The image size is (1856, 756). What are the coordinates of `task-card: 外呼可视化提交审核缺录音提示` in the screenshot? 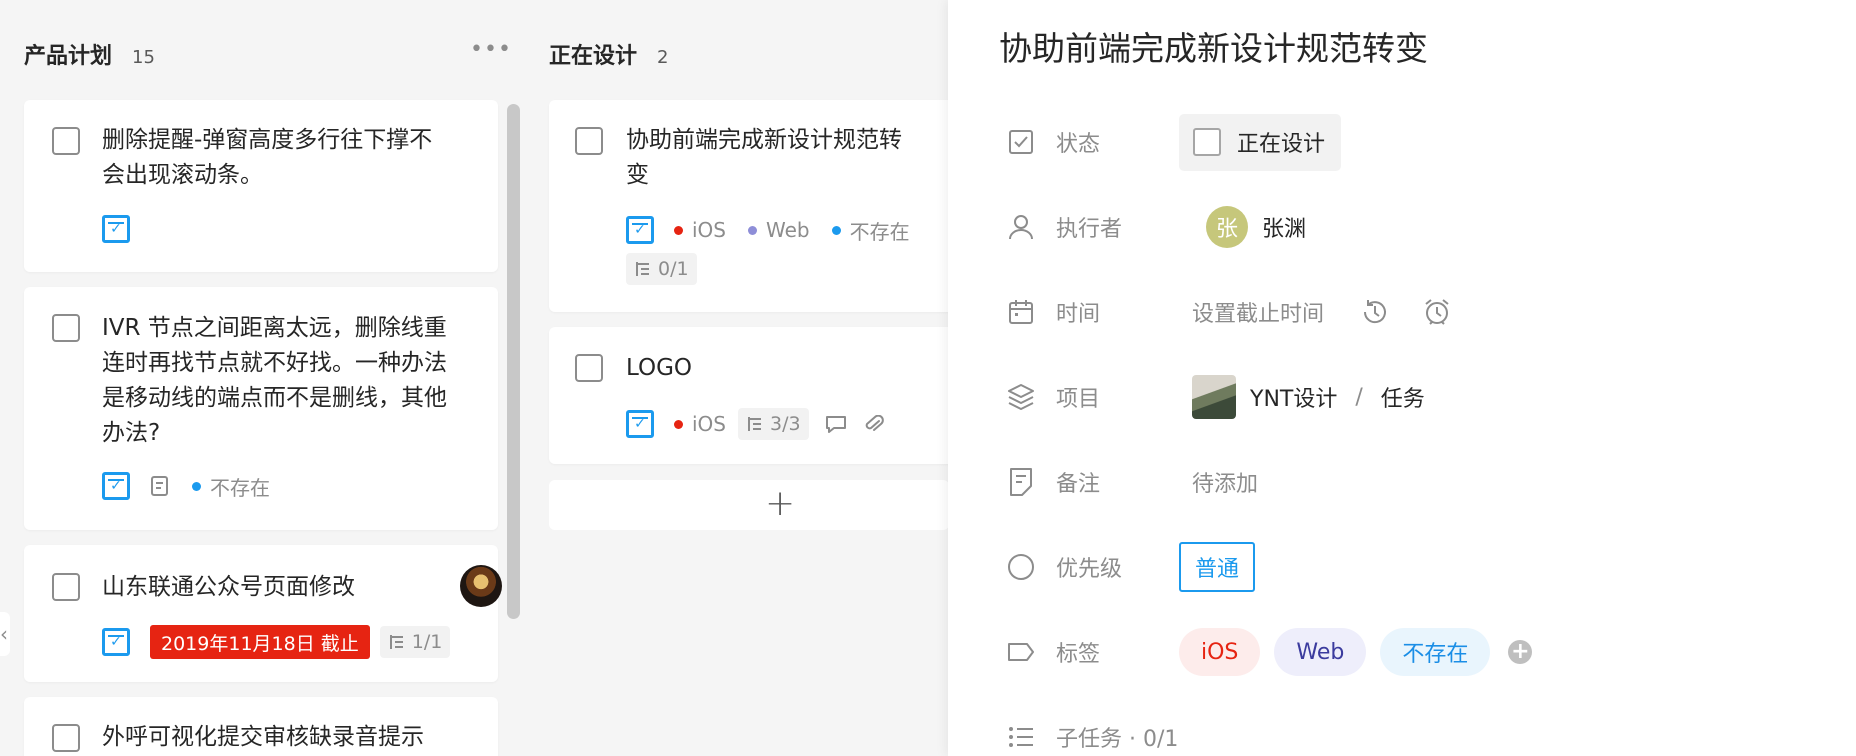 It's located at (261, 726).